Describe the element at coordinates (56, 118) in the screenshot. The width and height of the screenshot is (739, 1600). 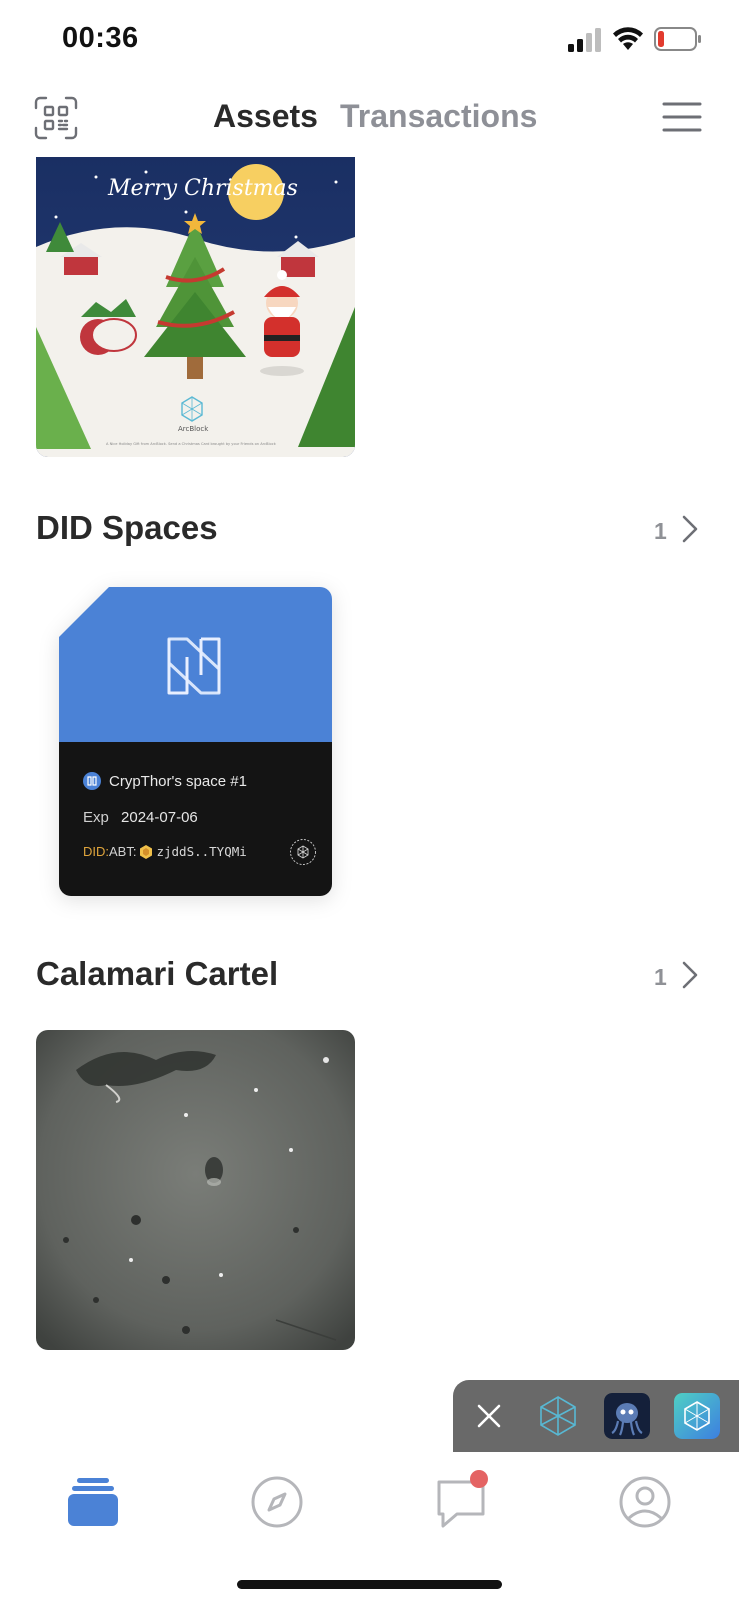
I see `qr-scan-icon` at that location.